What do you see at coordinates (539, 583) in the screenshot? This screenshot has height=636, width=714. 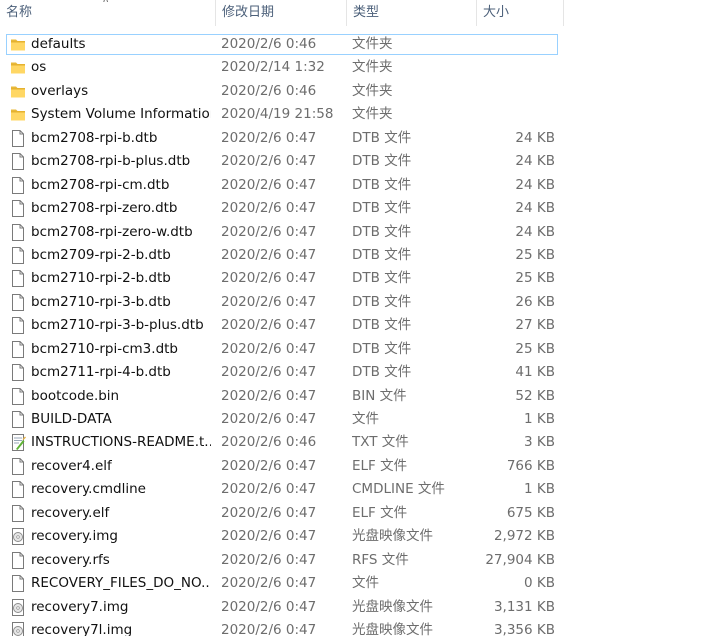 I see `file-size: 0 KB` at bounding box center [539, 583].